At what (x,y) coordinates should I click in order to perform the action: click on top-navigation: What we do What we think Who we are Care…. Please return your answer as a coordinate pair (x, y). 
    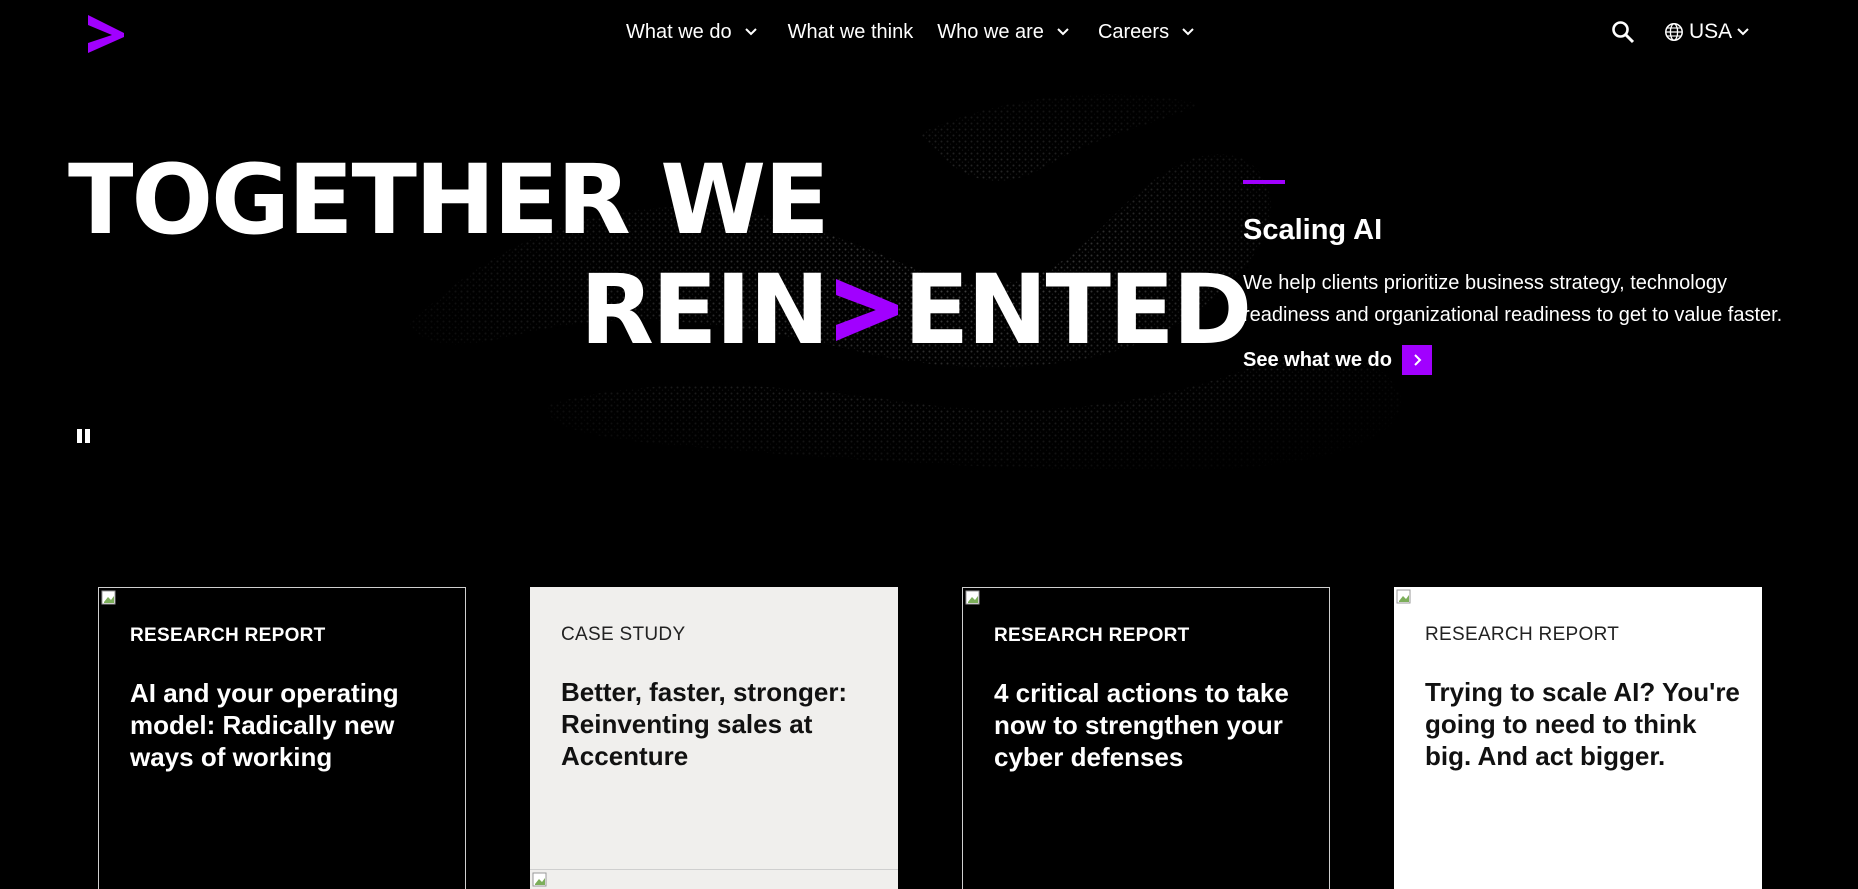
    Looking at the image, I should click on (929, 32).